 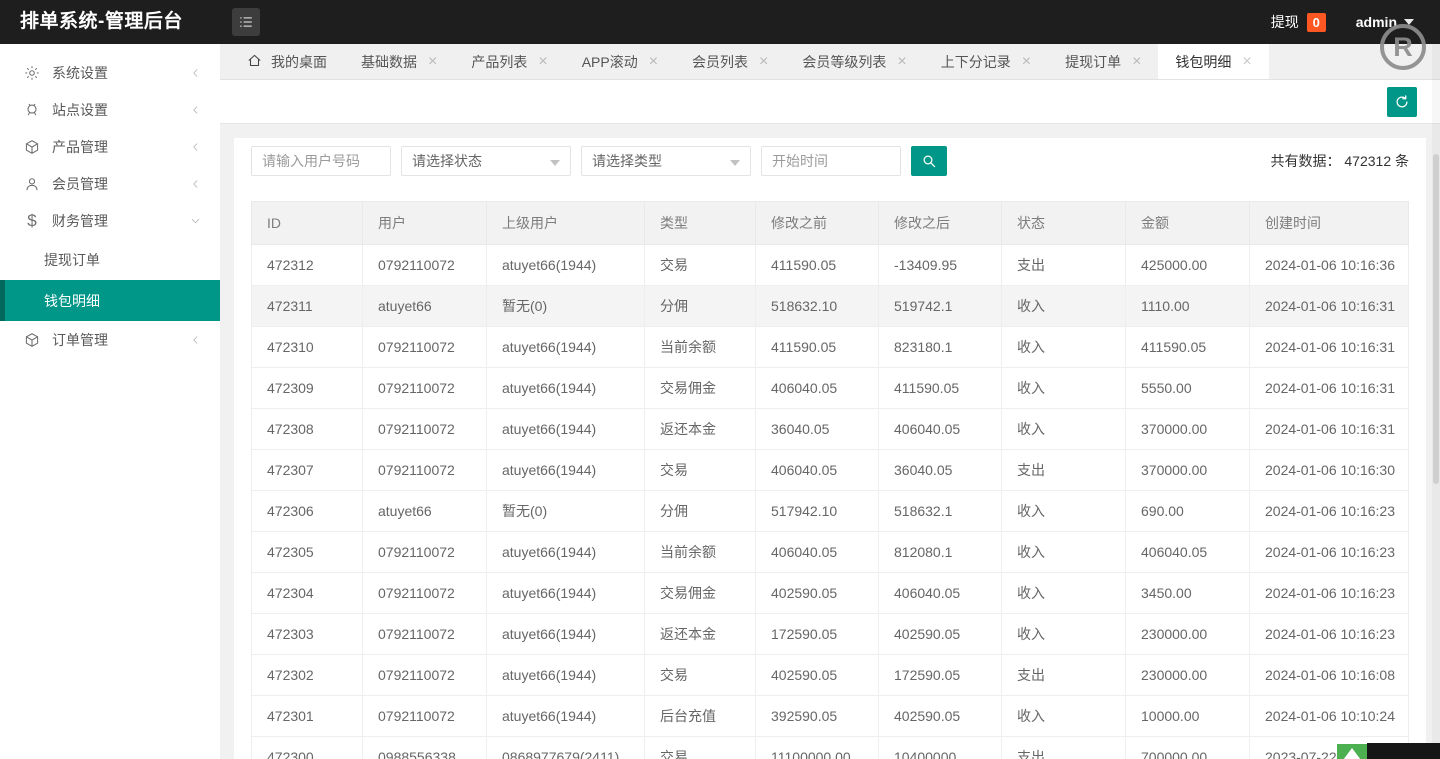 I want to click on sidebar-item-wallet-detail: 钱包明细, so click(x=110, y=300).